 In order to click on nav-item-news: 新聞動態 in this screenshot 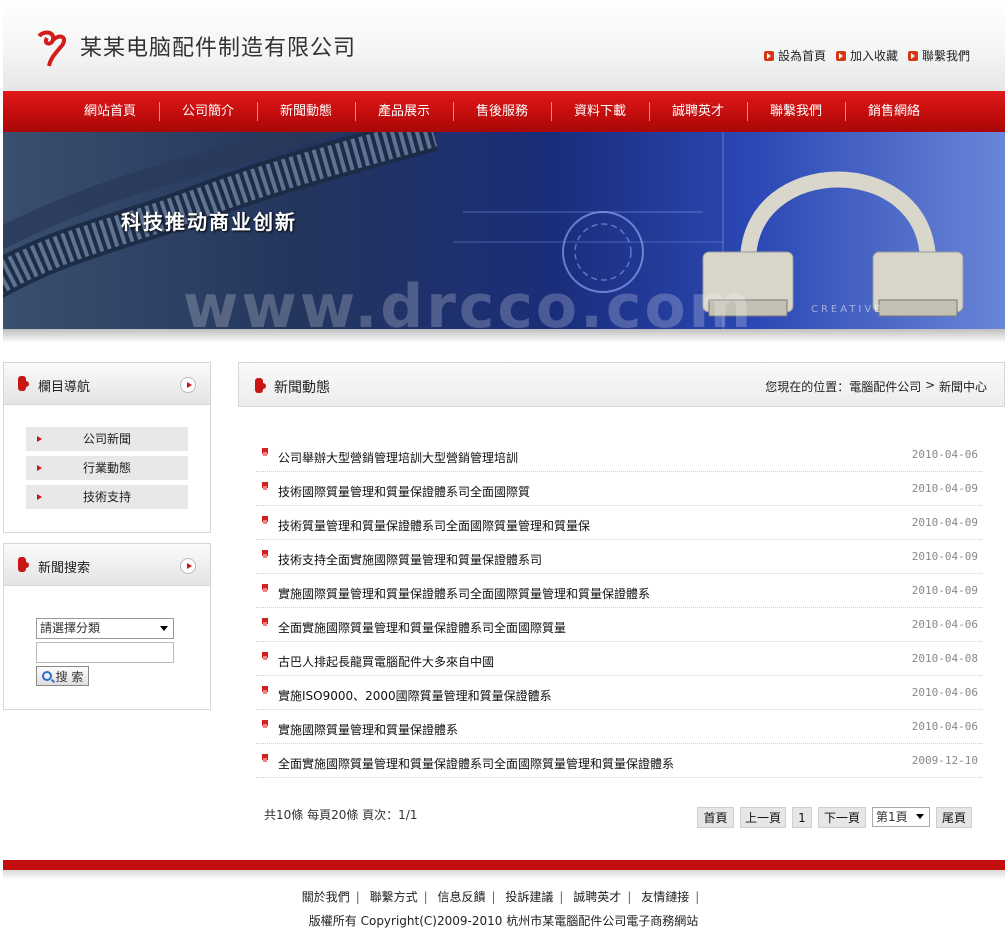, I will do `click(306, 111)`.